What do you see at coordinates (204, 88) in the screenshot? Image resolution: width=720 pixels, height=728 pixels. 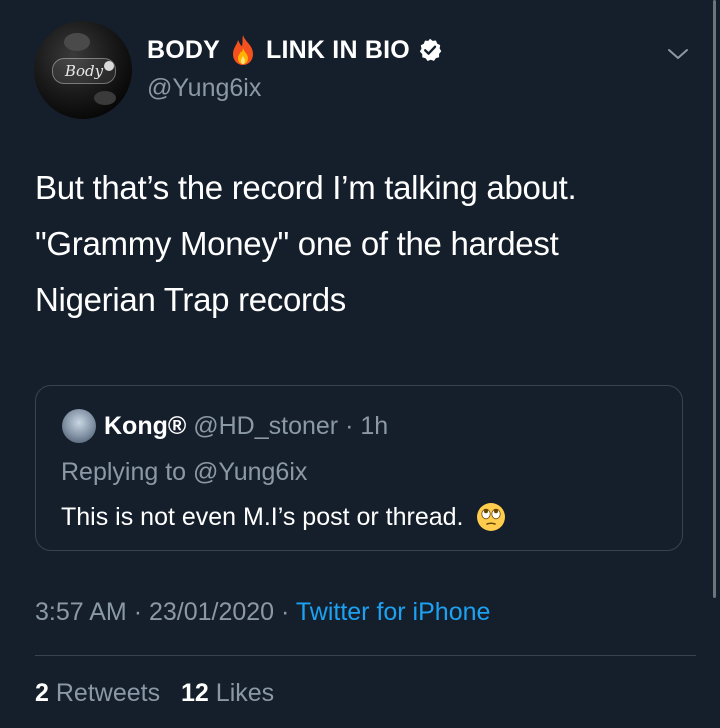 I see `author-handle: @Yung6ix` at bounding box center [204, 88].